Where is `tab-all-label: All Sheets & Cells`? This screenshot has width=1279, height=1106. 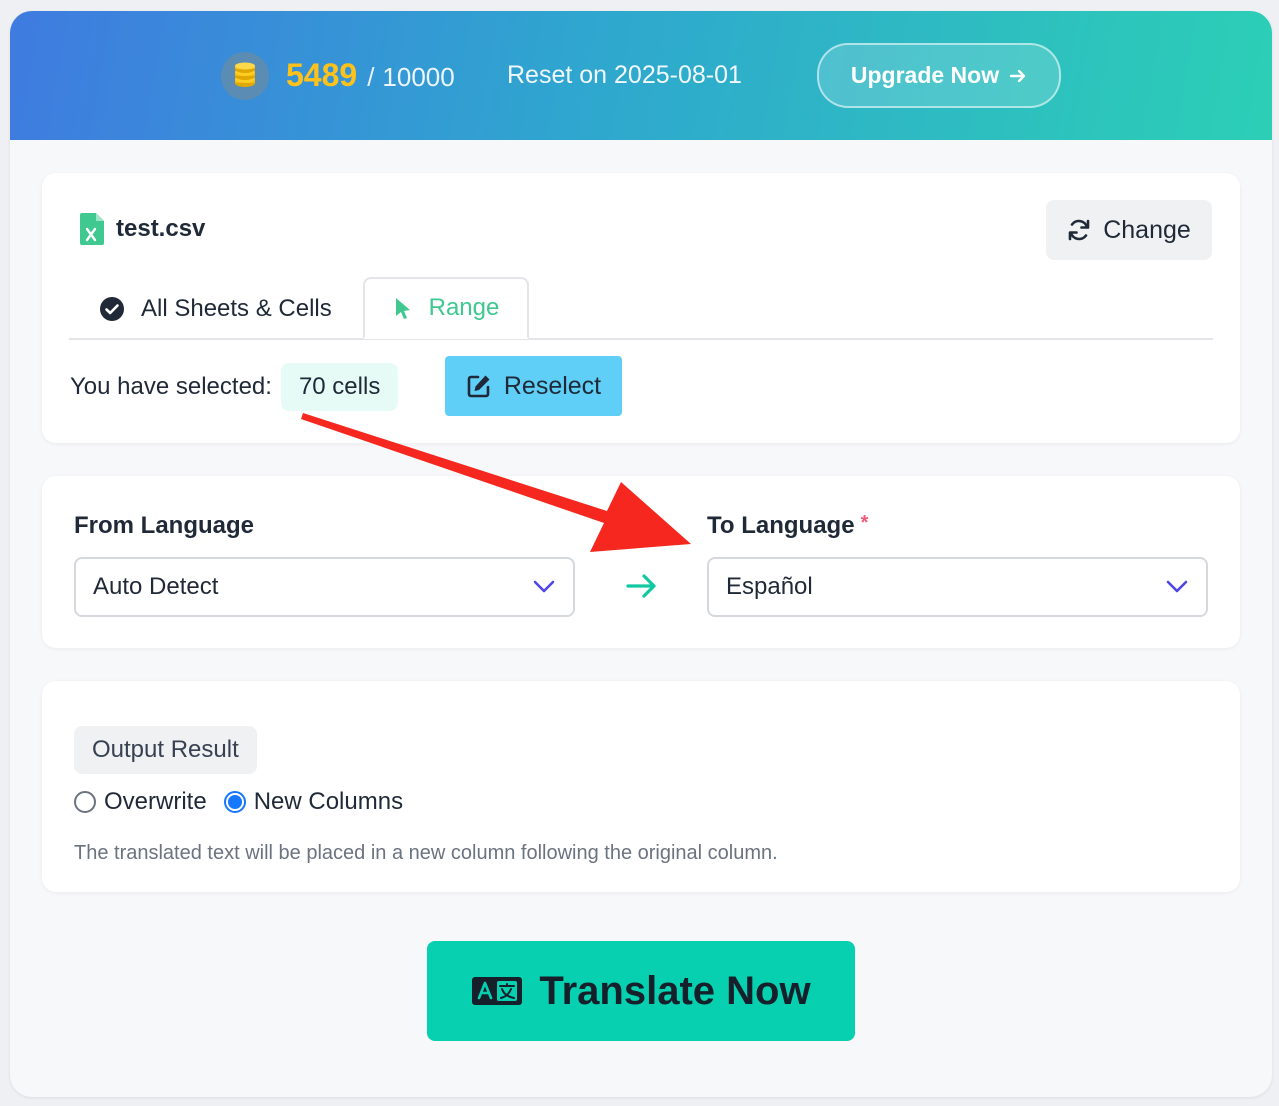
tab-all-label: All Sheets & Cells is located at coordinates (236, 308).